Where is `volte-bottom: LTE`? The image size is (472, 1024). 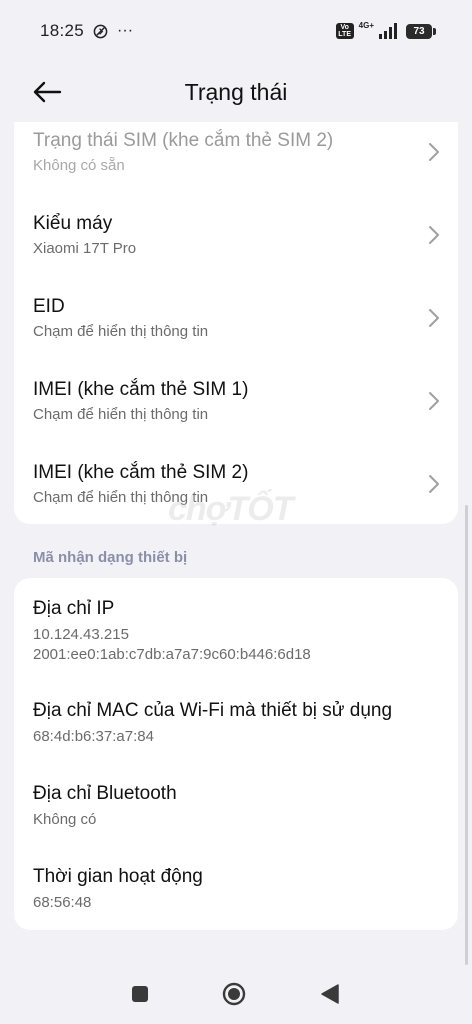
volte-bottom: LTE is located at coordinates (344, 34).